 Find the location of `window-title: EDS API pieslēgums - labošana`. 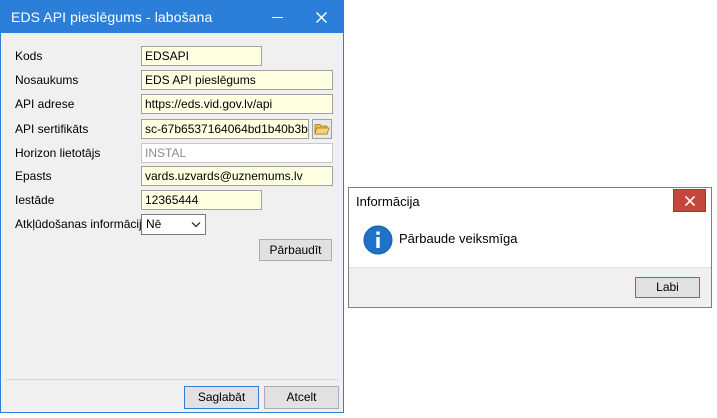

window-title: EDS API pieslēgums - labošana is located at coordinates (112, 17).